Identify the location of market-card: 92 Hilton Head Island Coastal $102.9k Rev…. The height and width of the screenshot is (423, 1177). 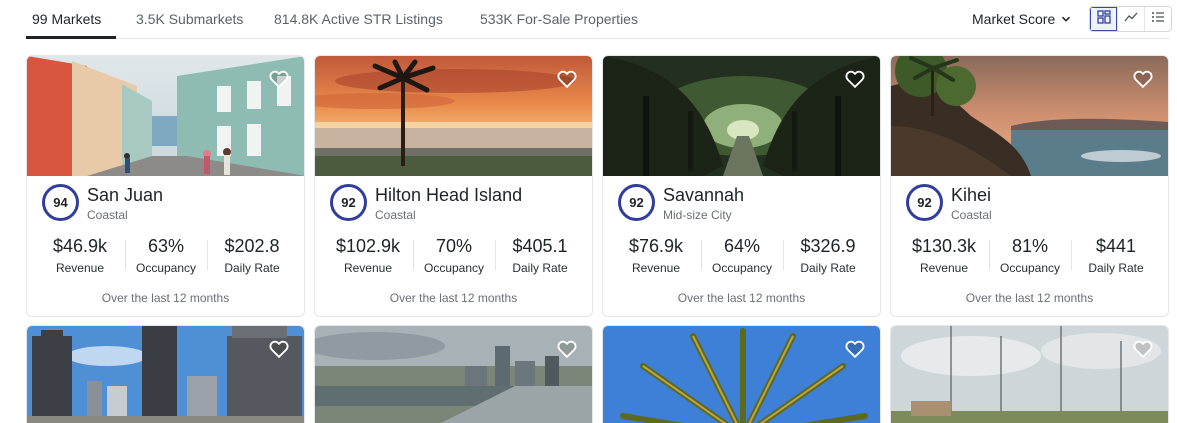
(453, 186).